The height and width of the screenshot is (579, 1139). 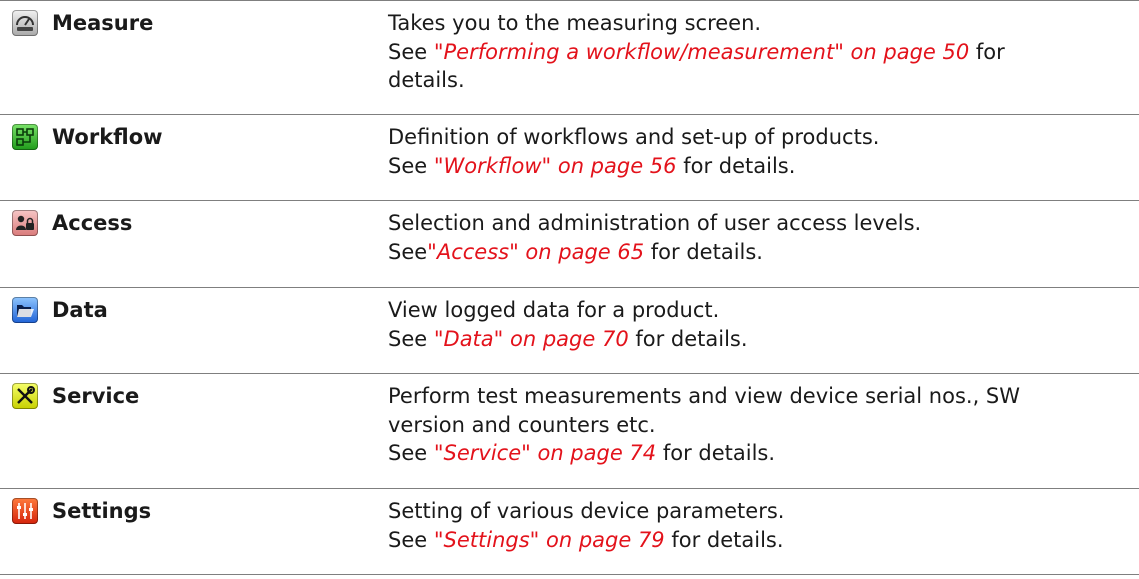 What do you see at coordinates (194, 57) in the screenshot?
I see `name-cell: Measure` at bounding box center [194, 57].